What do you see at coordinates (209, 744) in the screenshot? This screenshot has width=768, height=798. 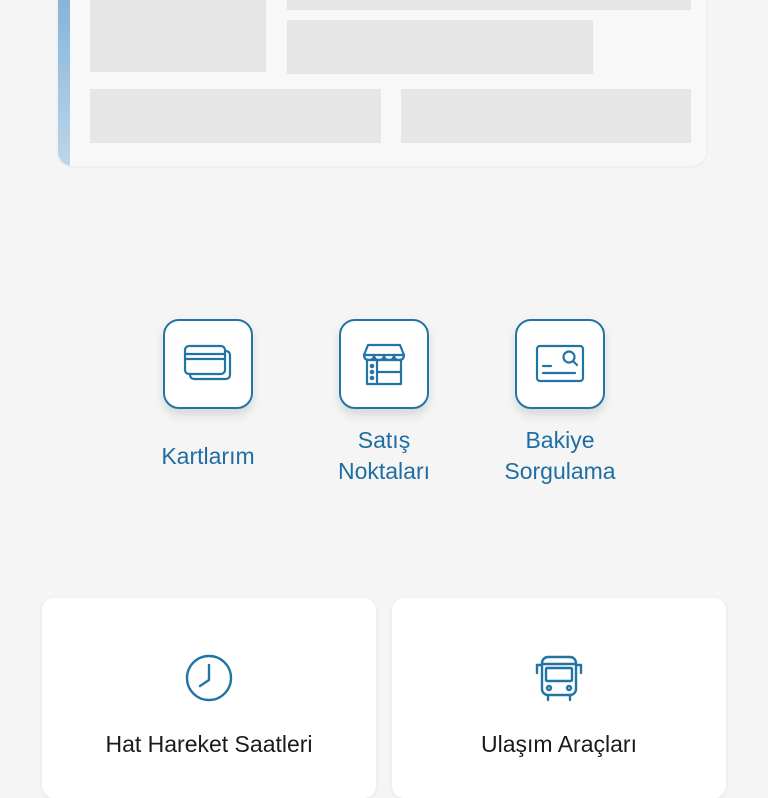 I see `hat-hareket-saatleri-title: Hat Hareket Saatleri` at bounding box center [209, 744].